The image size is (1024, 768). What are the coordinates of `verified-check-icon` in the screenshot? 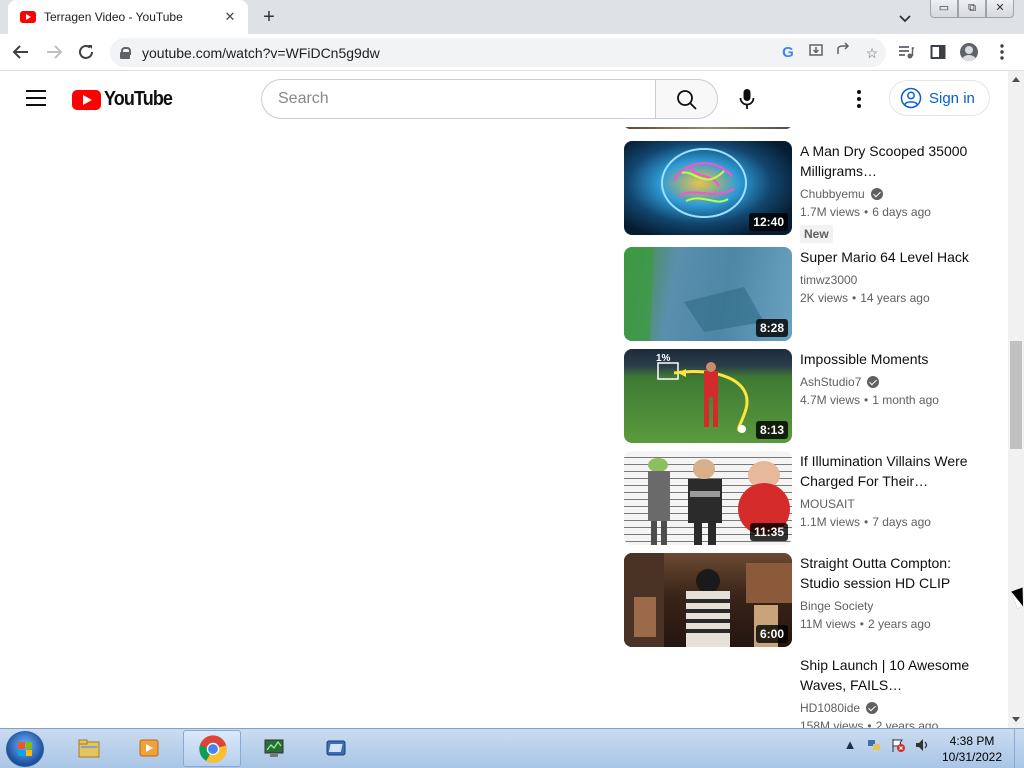 It's located at (873, 382).